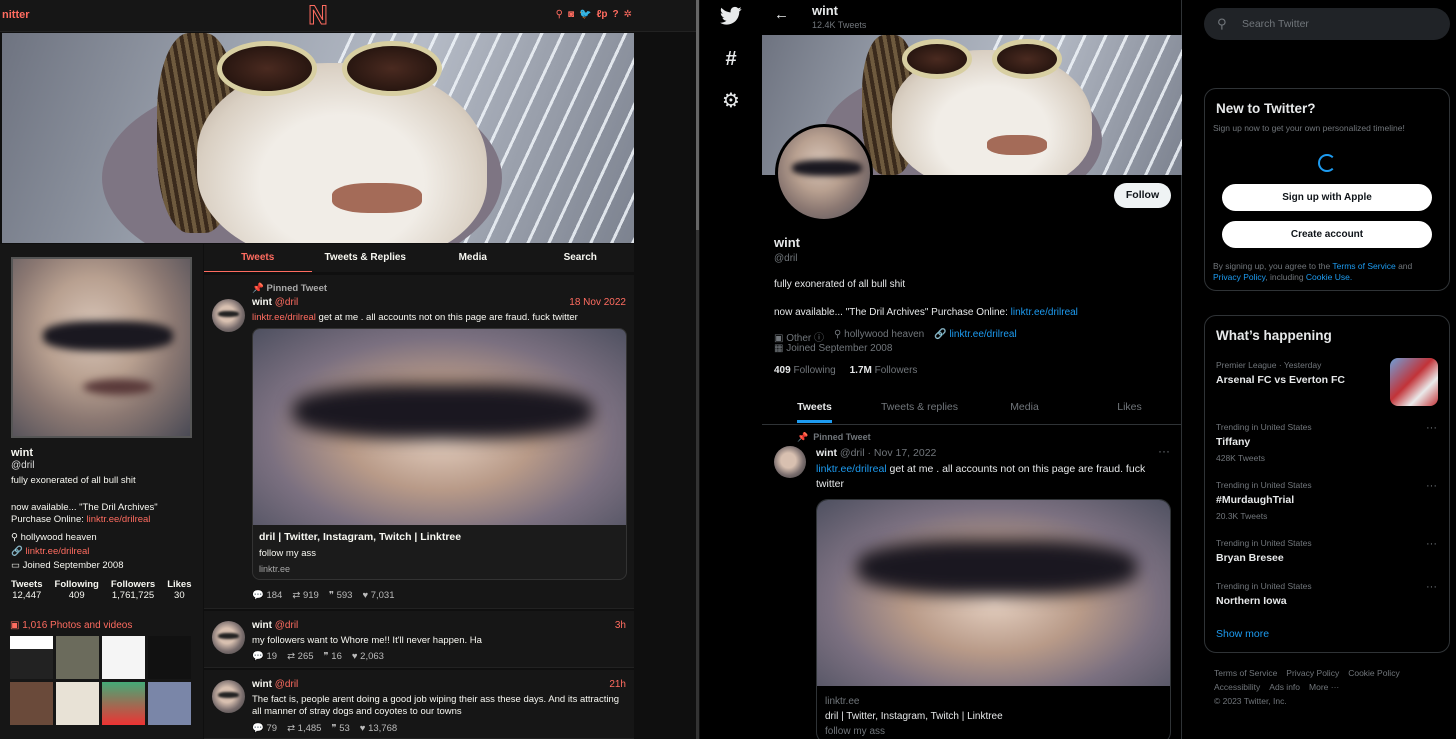 This screenshot has height=739, width=1456. What do you see at coordinates (1245, 673) in the screenshot?
I see `footer-link: Terms of Service` at bounding box center [1245, 673].